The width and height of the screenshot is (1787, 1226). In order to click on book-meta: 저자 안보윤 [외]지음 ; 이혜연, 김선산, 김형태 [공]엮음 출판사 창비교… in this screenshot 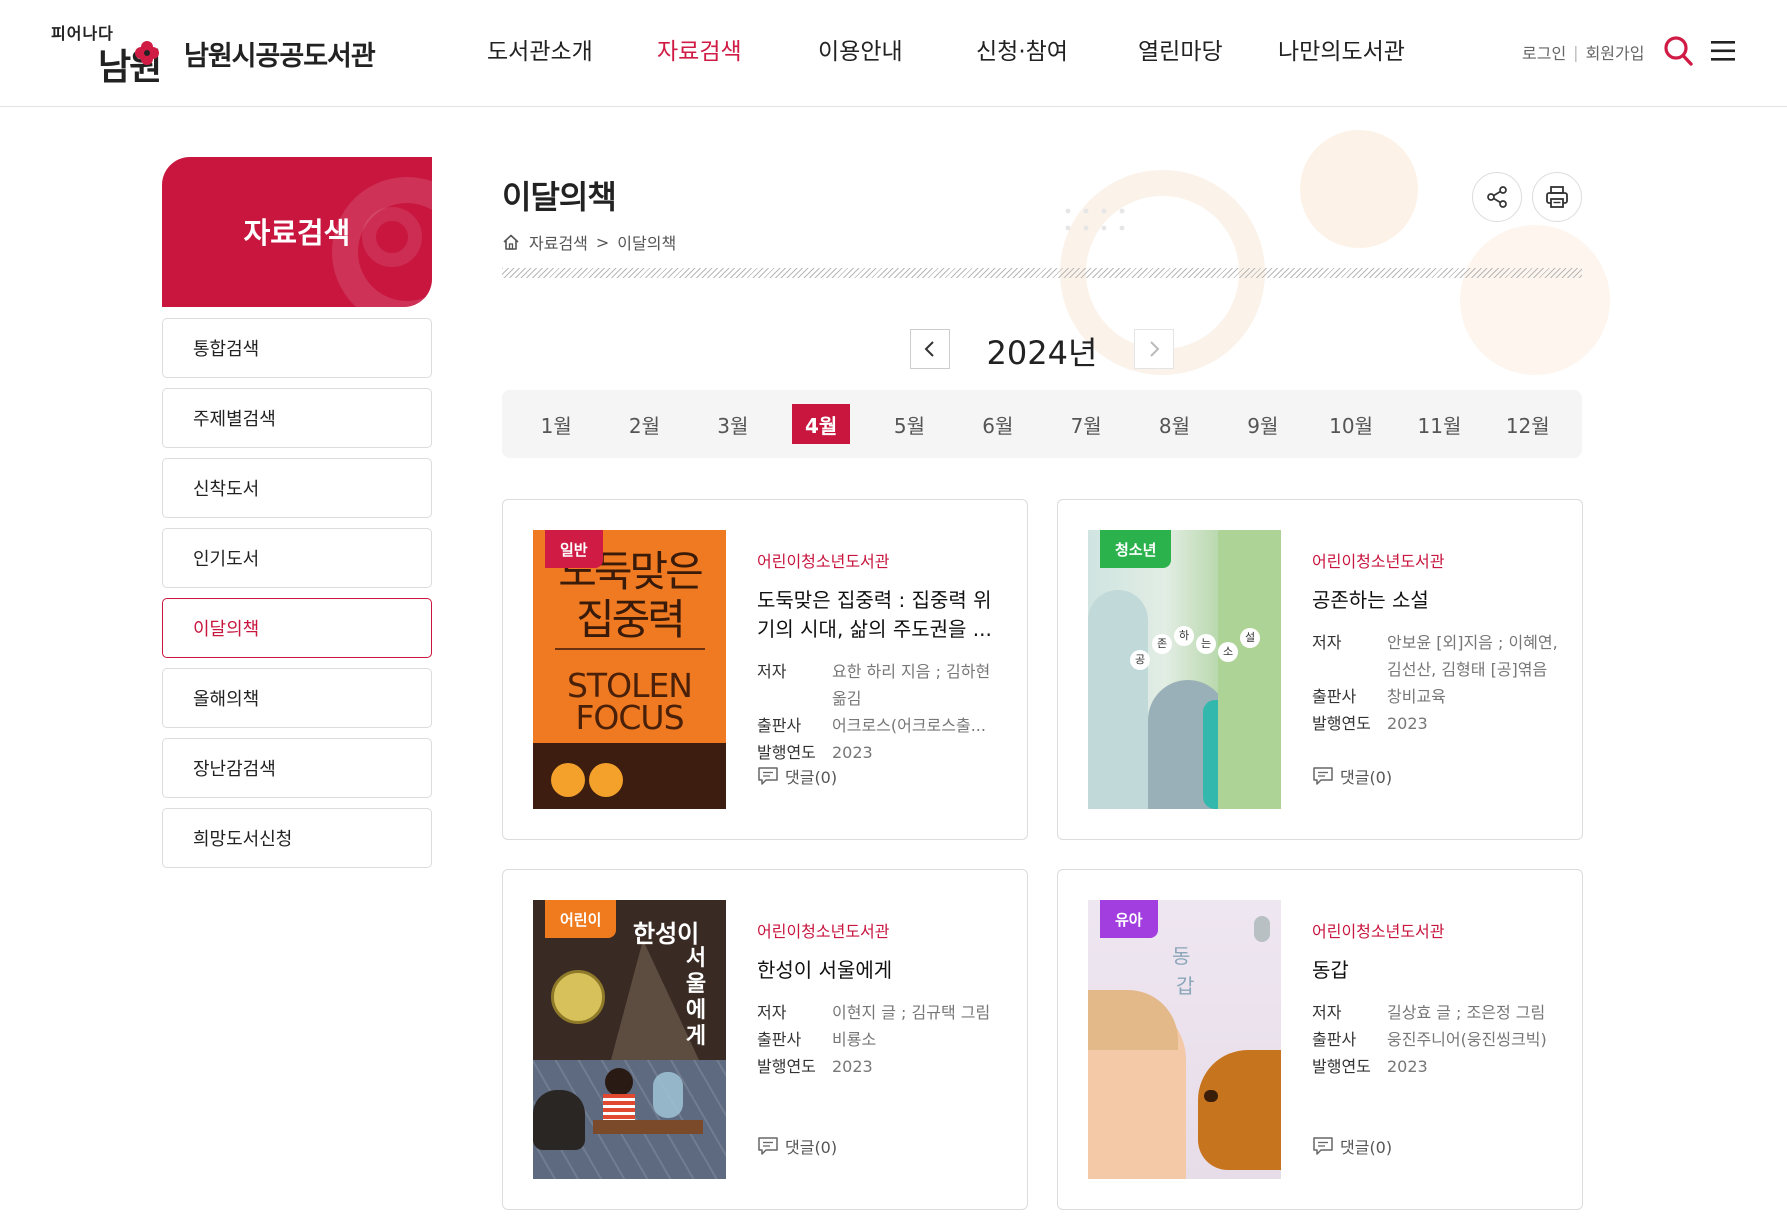, I will do `click(1437, 683)`.